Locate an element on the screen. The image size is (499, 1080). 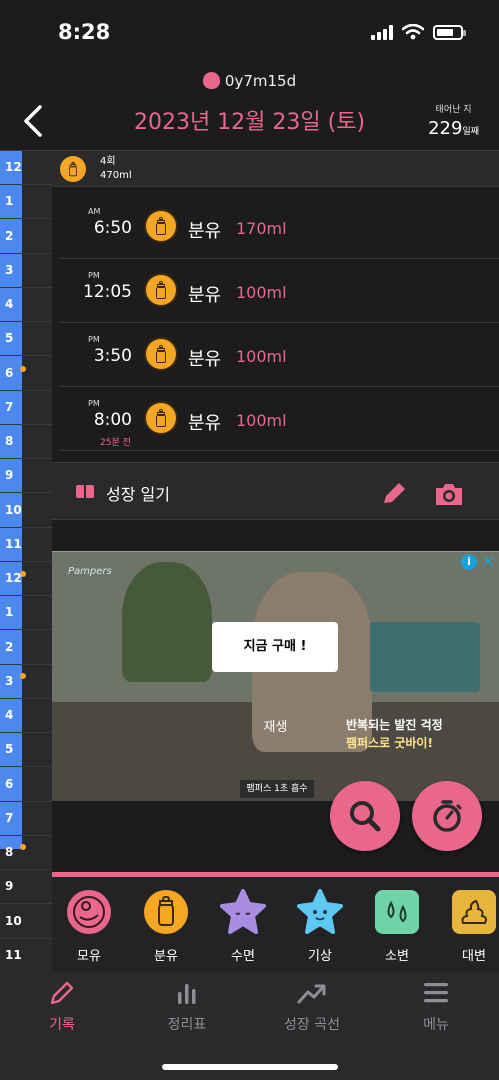
days-since-birth: 태어난 지 229일째 is located at coordinates (453, 120).